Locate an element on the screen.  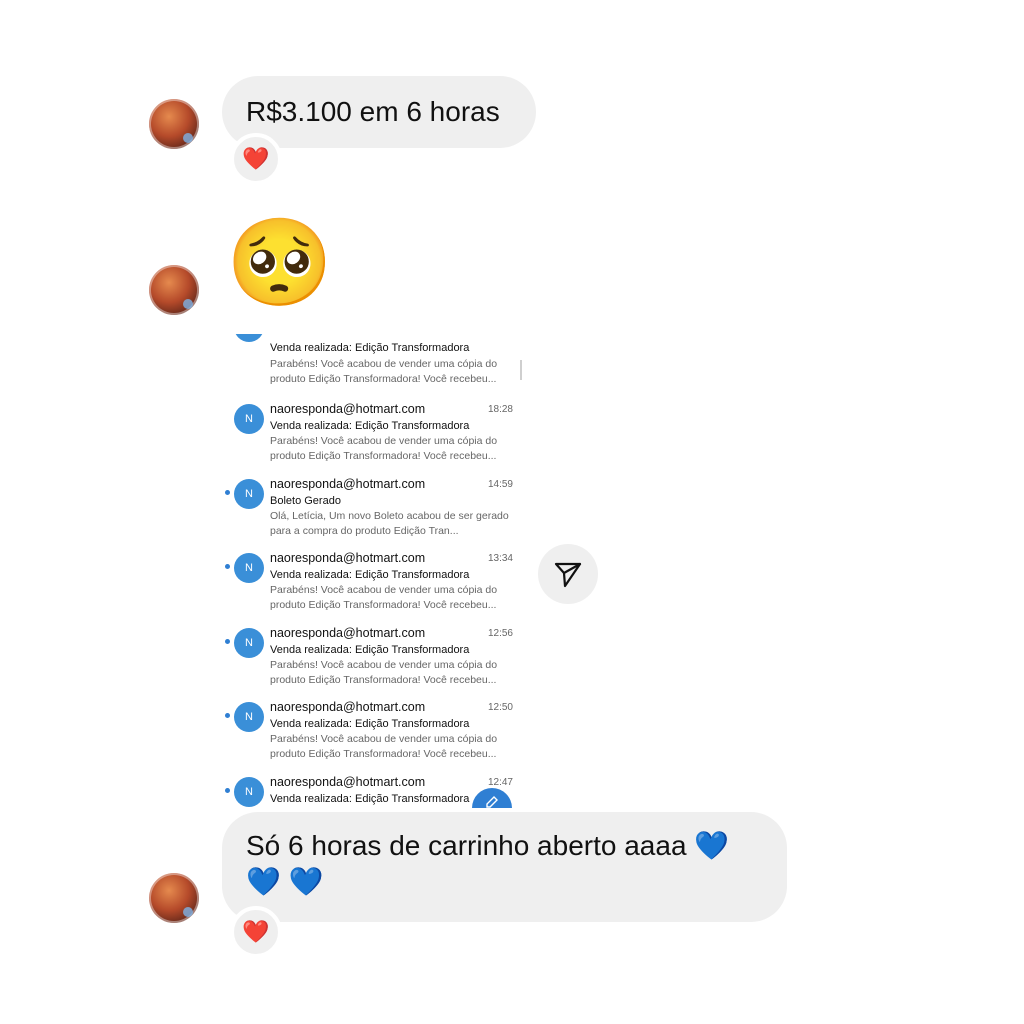
email-time: 12:50 is located at coordinates (500, 707).